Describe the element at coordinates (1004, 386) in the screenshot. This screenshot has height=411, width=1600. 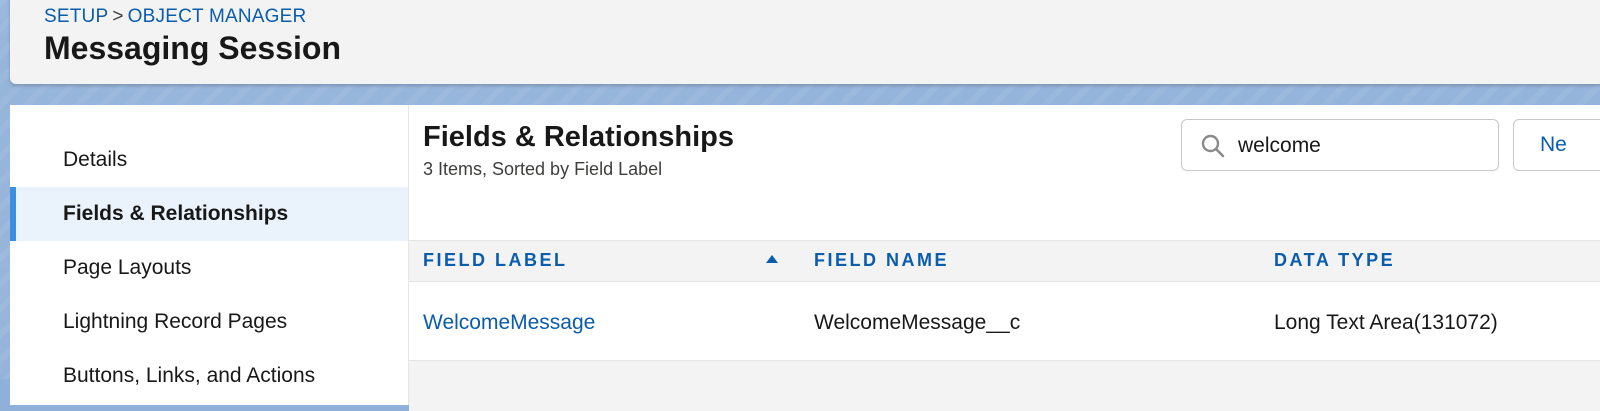
I see `next-table-row` at that location.